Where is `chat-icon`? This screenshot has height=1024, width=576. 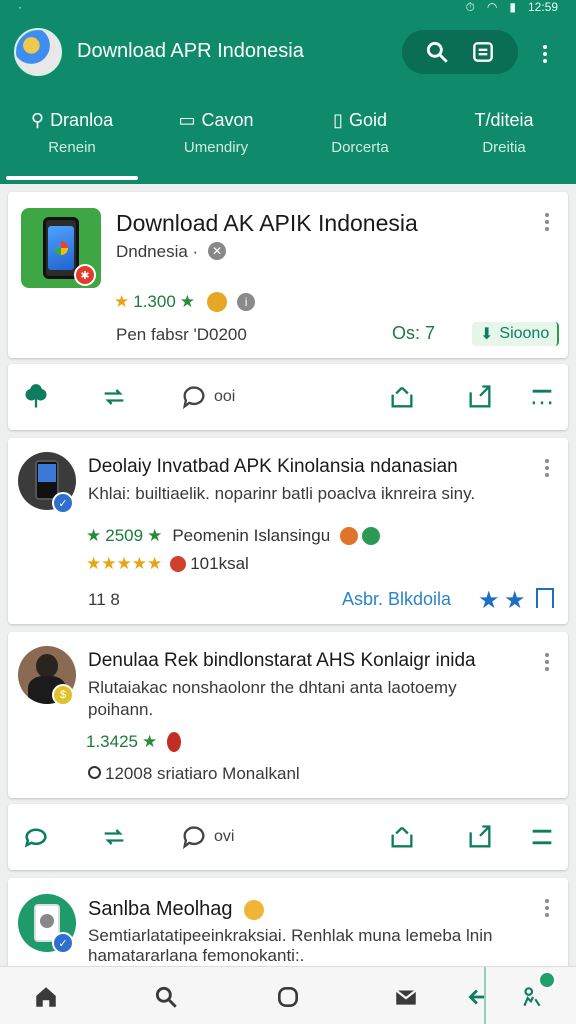 chat-icon is located at coordinates (288, 997).